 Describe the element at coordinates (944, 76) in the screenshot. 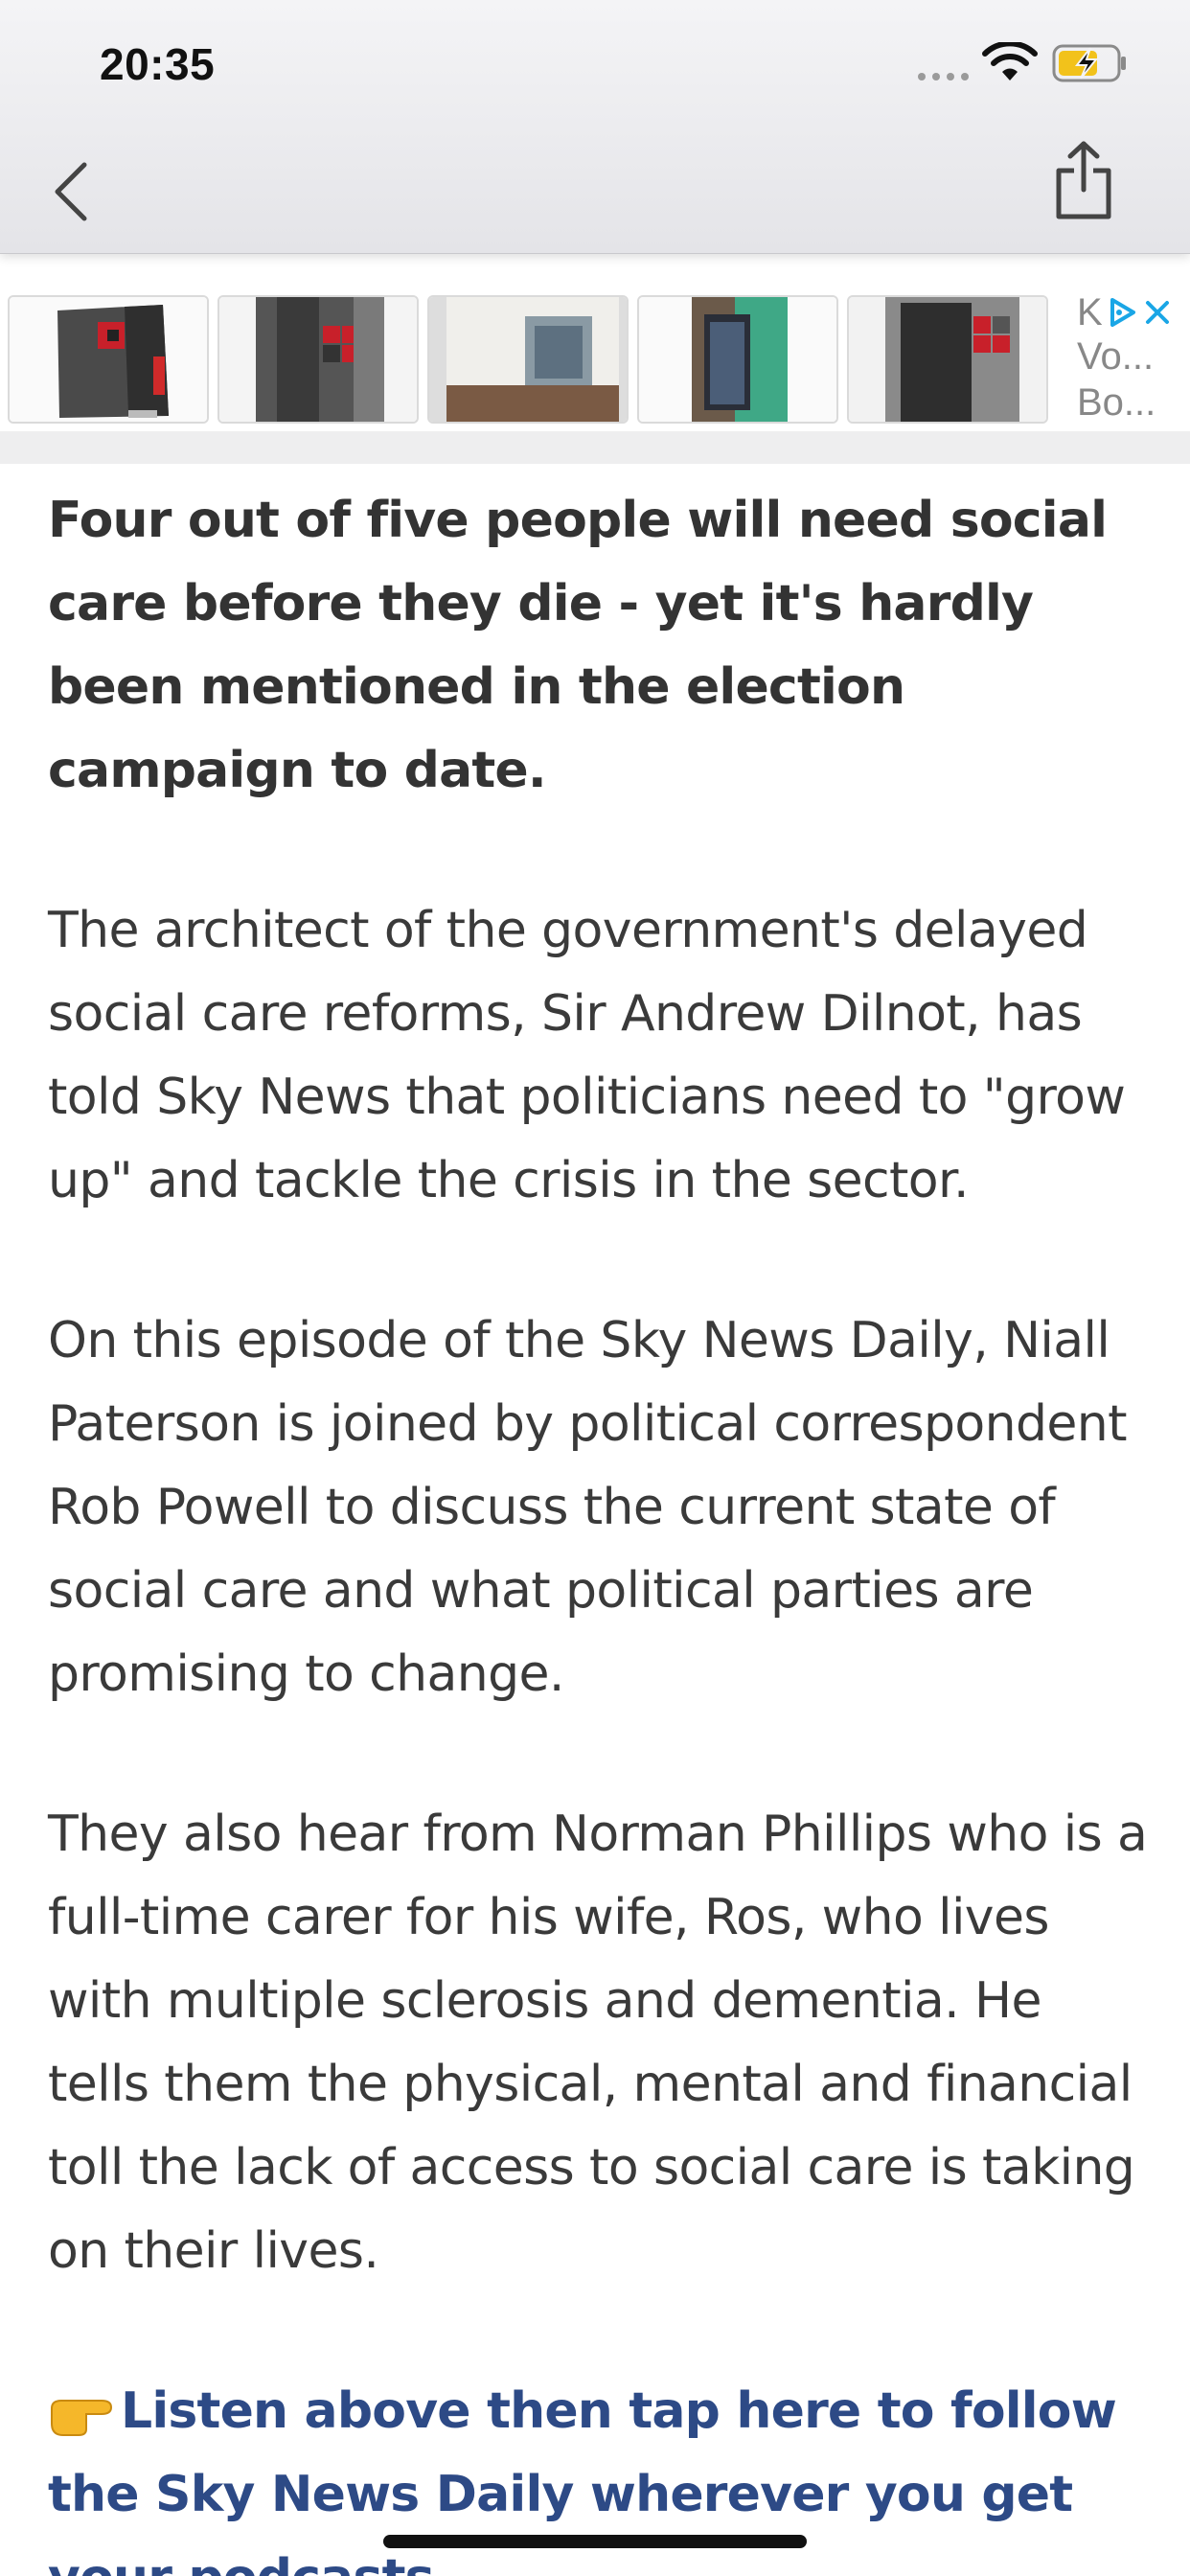

I see `cellular-signal-icon` at that location.